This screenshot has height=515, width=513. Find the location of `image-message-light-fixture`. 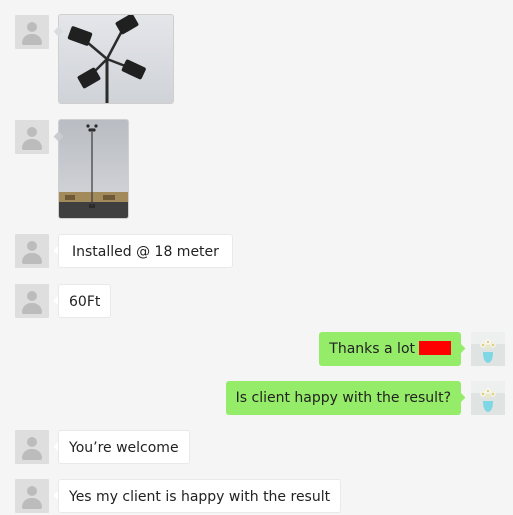

image-message-light-fixture is located at coordinates (116, 59).